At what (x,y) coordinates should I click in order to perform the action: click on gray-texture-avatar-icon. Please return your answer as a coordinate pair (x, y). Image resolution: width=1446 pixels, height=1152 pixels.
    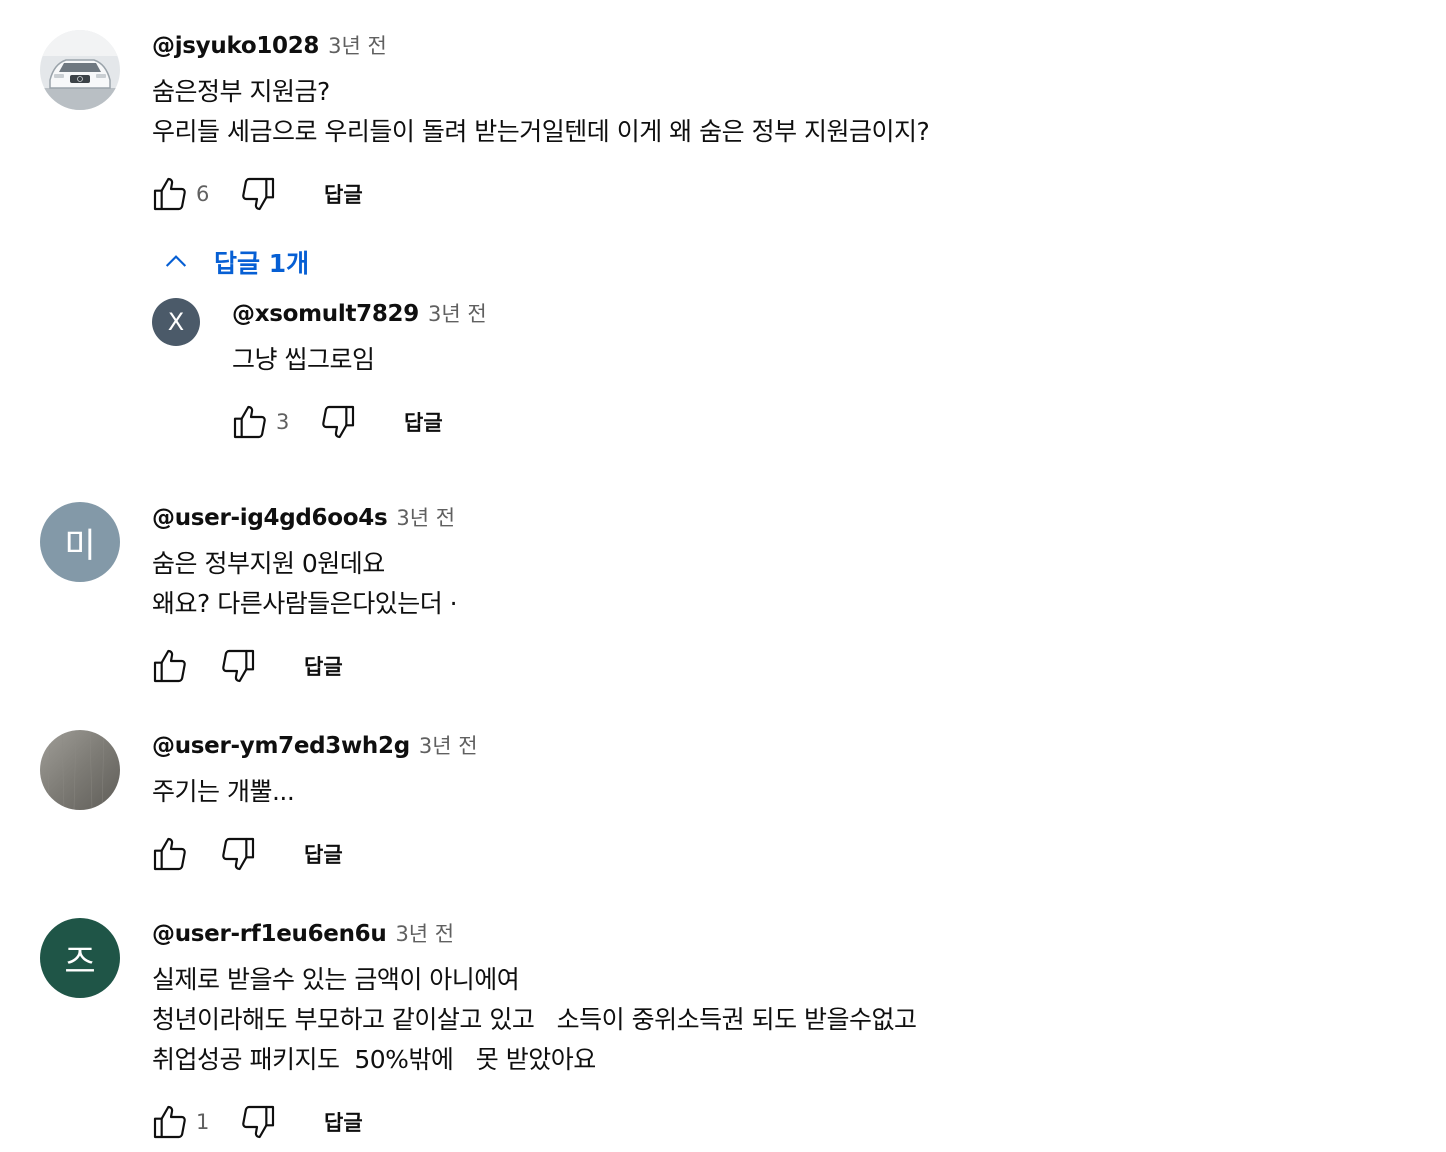
    Looking at the image, I should click on (80, 770).